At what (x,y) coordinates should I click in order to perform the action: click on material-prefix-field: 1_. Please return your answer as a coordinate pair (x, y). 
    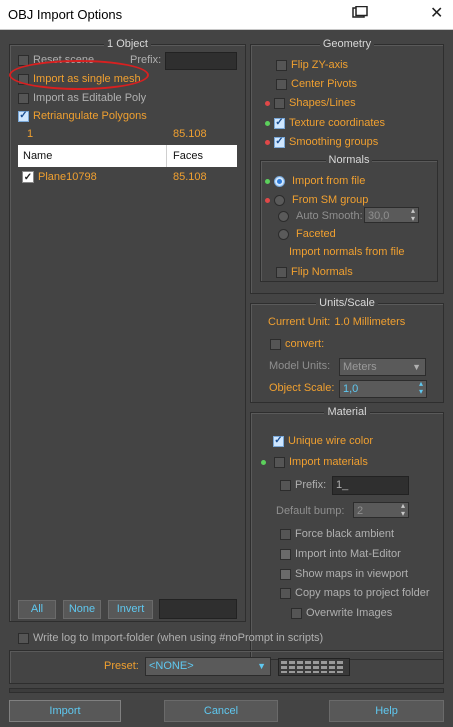
    Looking at the image, I should click on (370, 485).